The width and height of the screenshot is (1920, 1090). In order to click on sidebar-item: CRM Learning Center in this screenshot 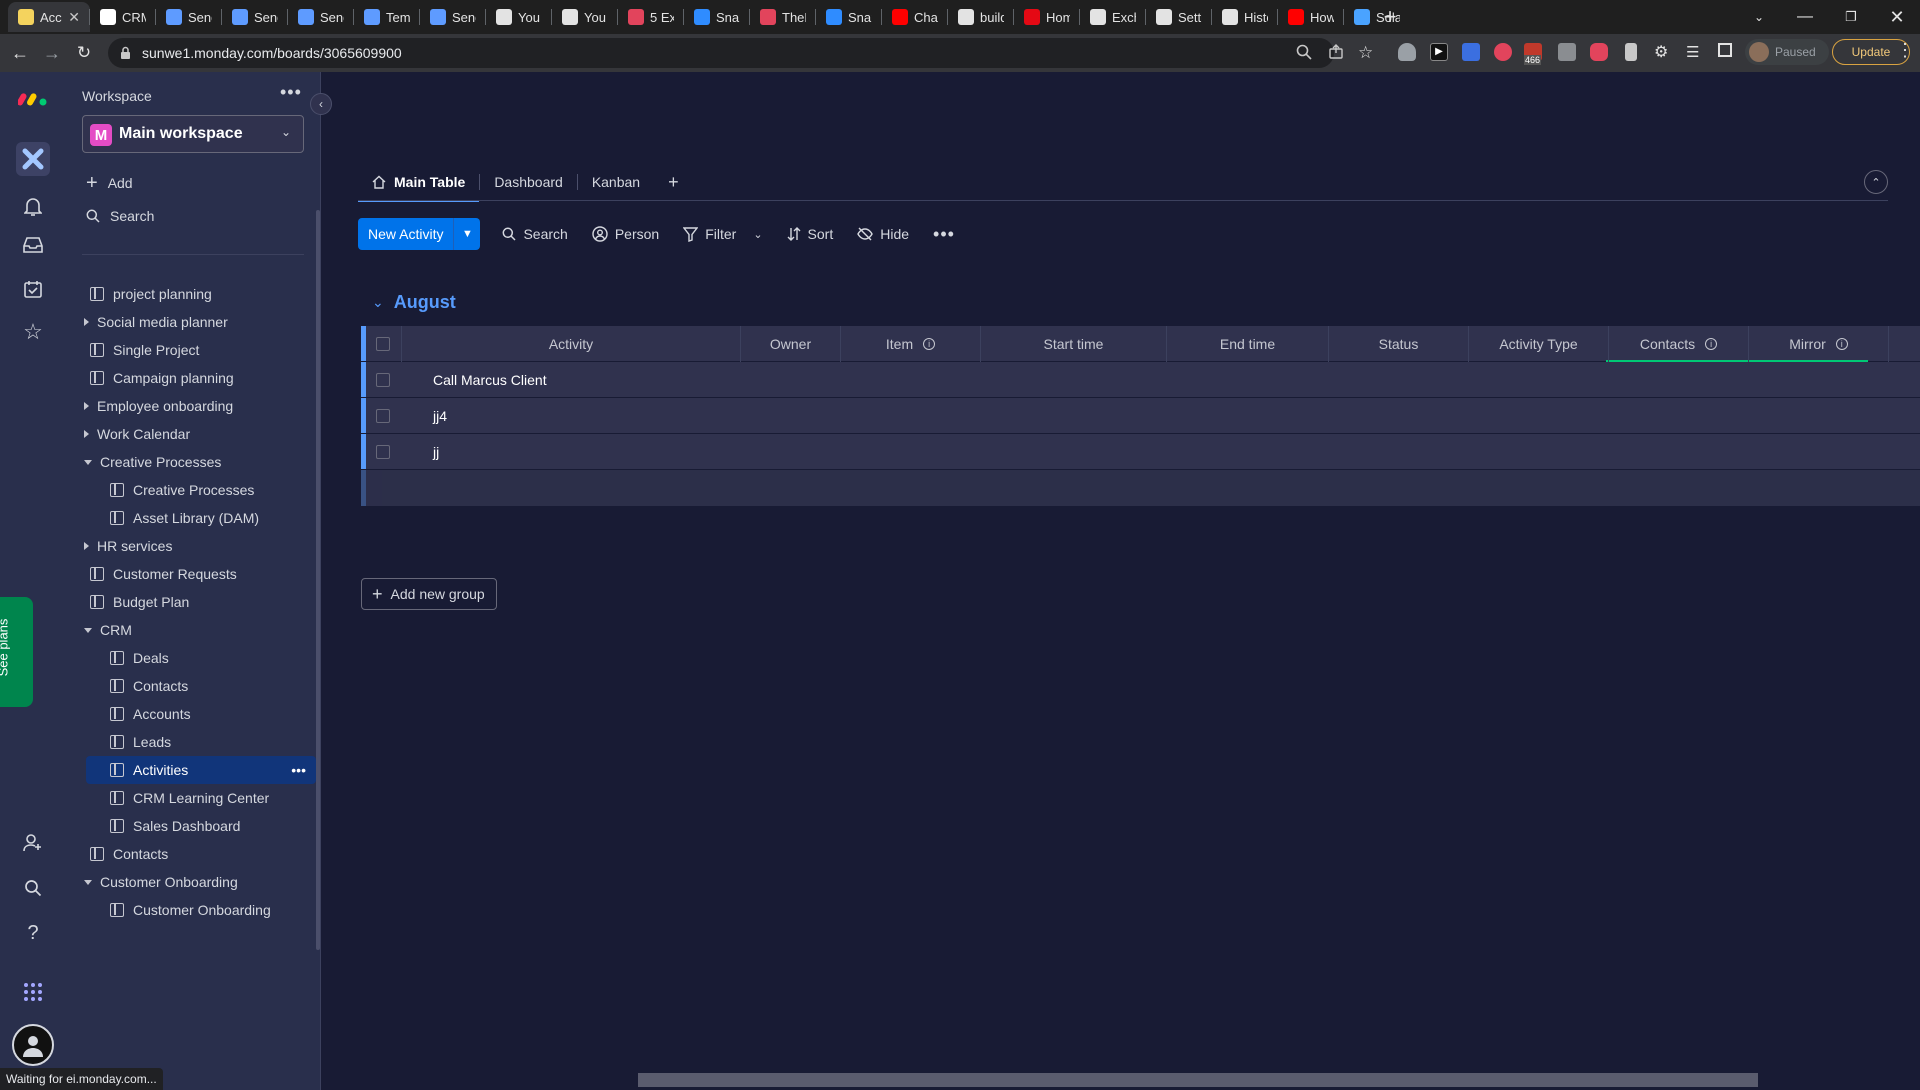, I will do `click(186, 798)`.